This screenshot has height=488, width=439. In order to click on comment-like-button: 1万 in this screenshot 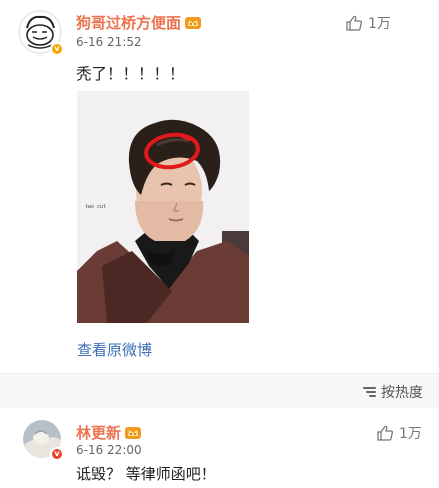, I will do `click(399, 433)`.